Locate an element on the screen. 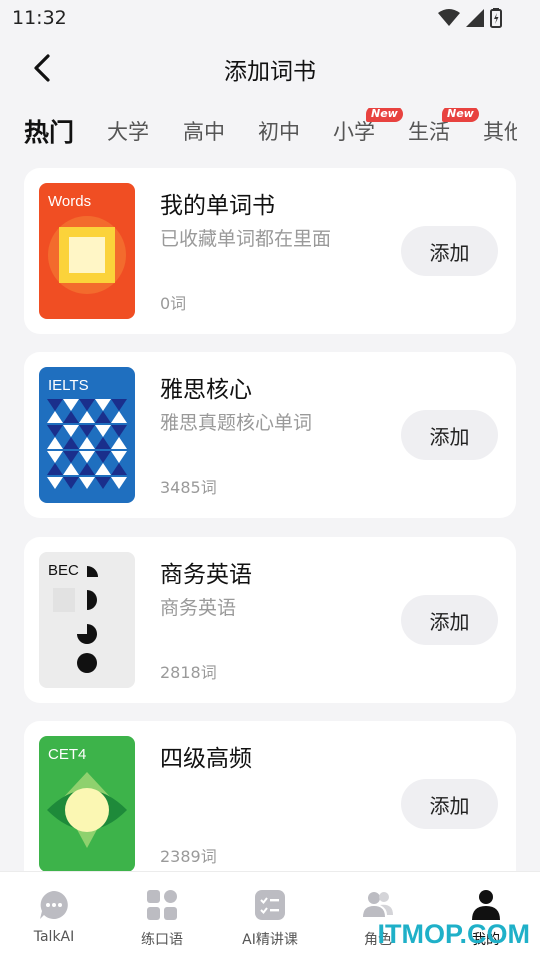 The width and height of the screenshot is (540, 960). status-icons is located at coordinates (470, 18).